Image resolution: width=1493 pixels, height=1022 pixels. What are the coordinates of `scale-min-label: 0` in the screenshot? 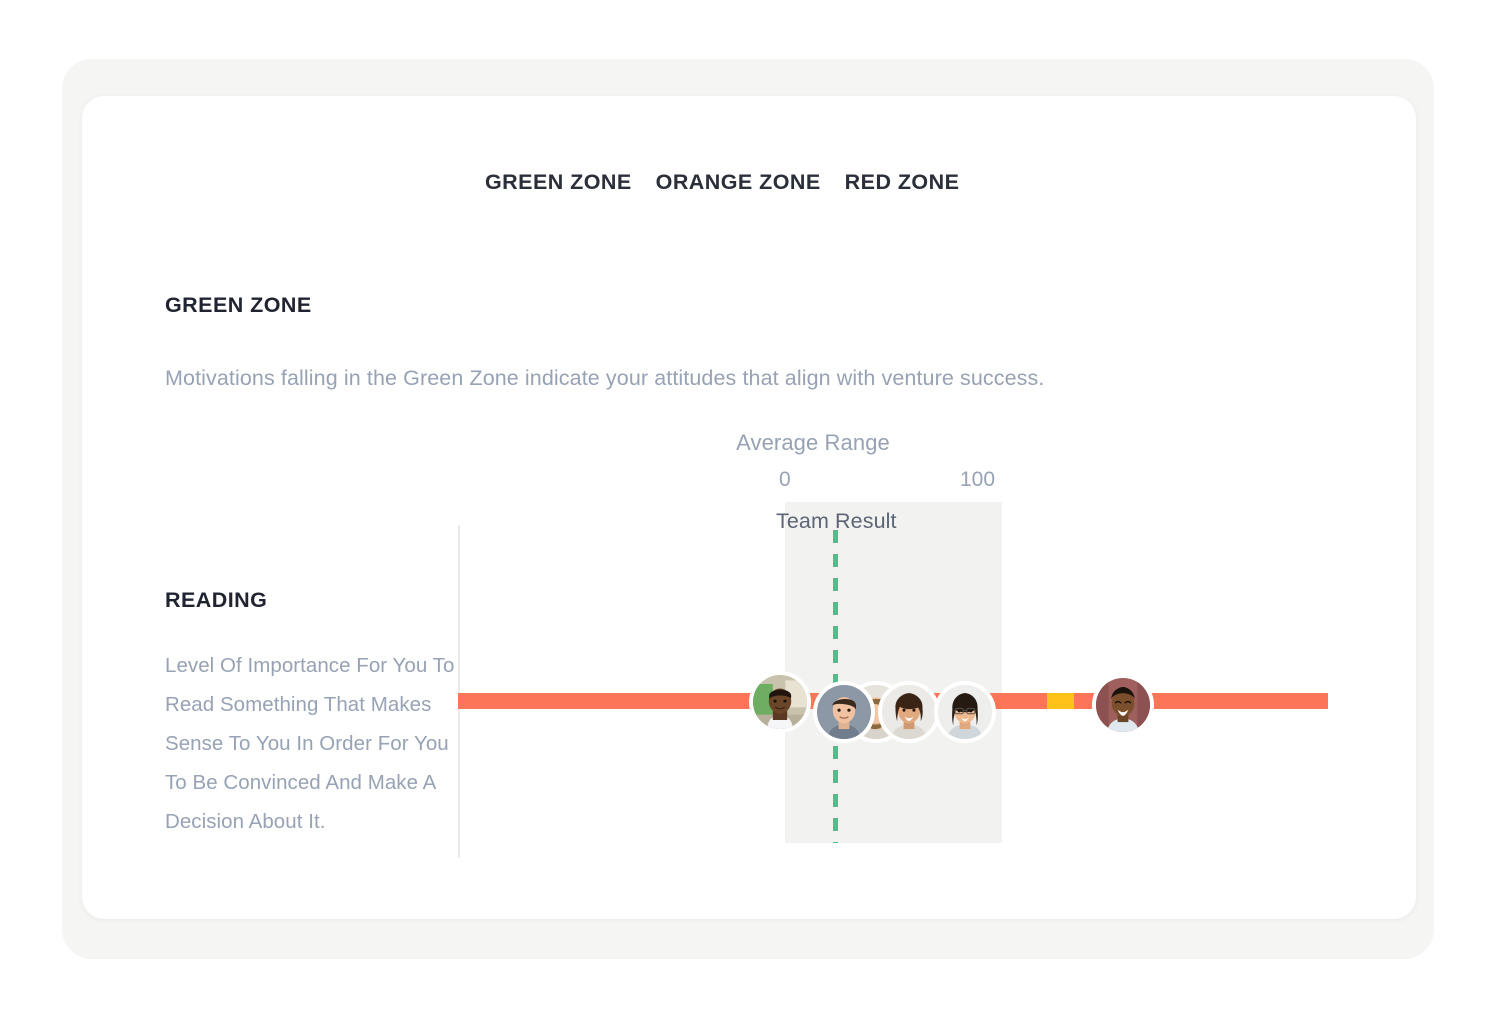 It's located at (785, 479).